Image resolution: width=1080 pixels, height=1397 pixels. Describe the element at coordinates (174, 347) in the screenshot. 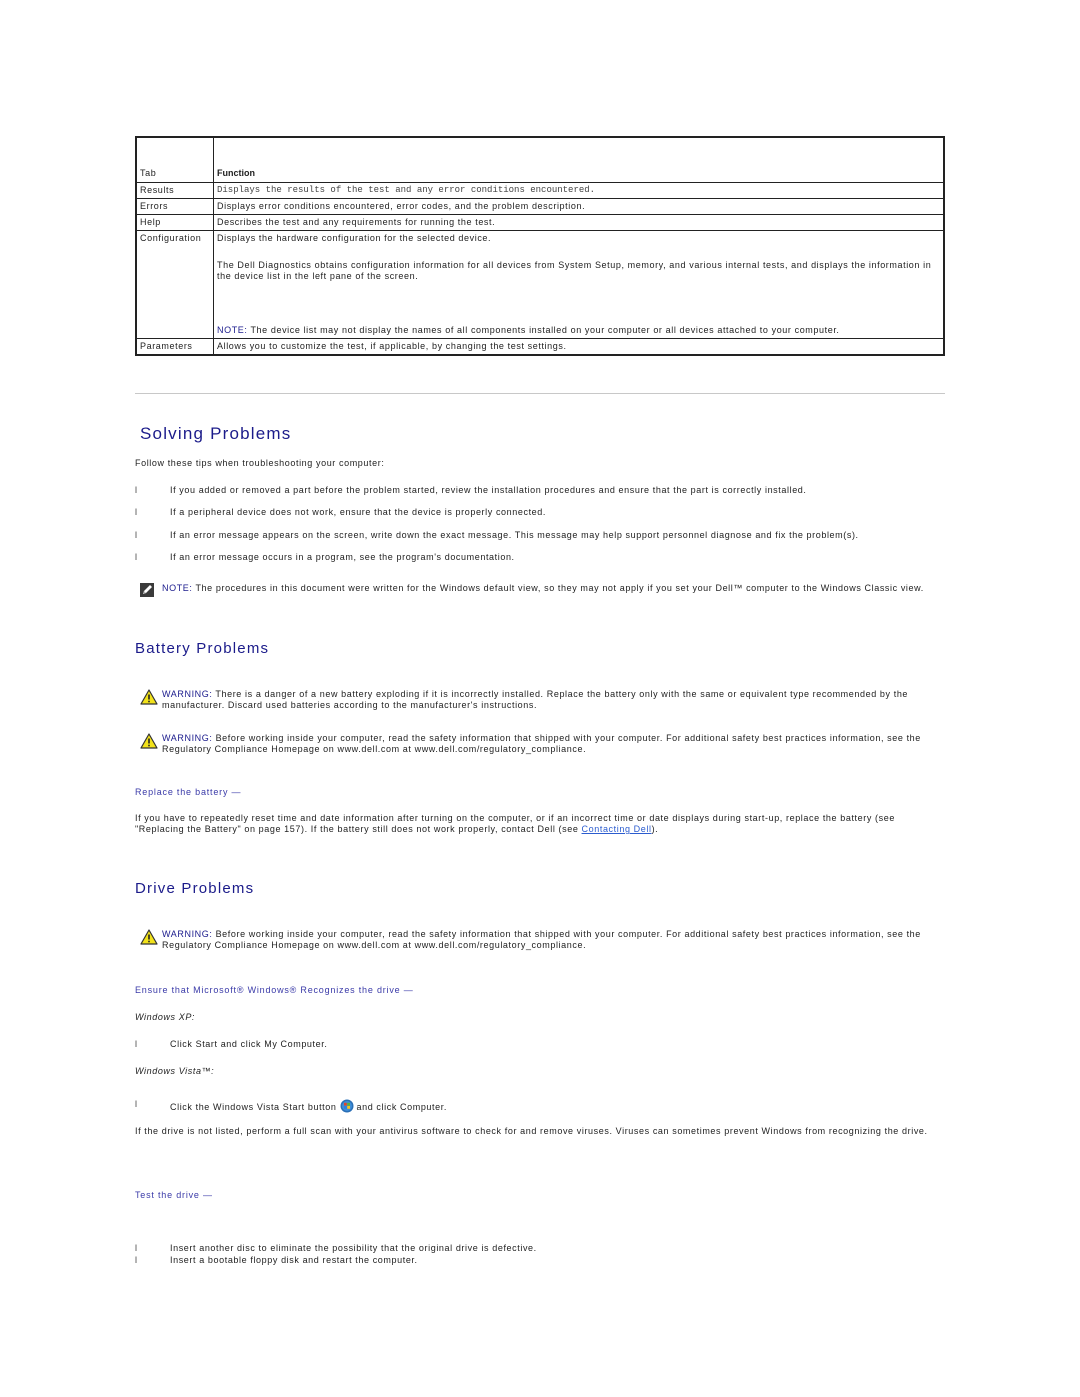

I see `row-tab: Parameters` at that location.